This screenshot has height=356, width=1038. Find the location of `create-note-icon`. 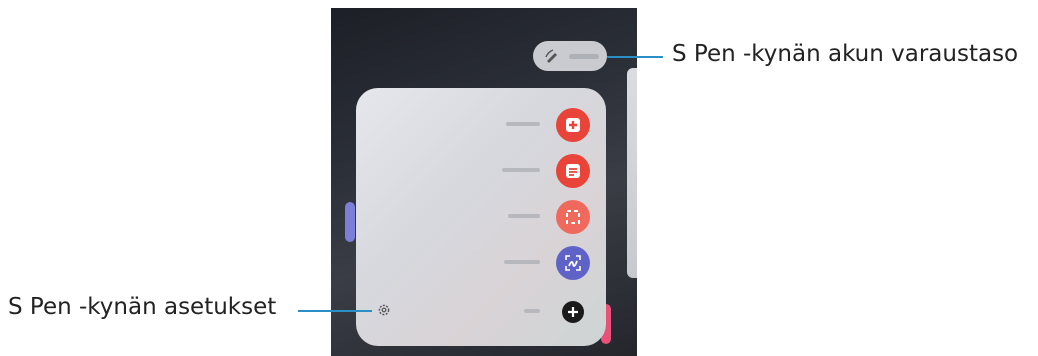

create-note-icon is located at coordinates (573, 125).